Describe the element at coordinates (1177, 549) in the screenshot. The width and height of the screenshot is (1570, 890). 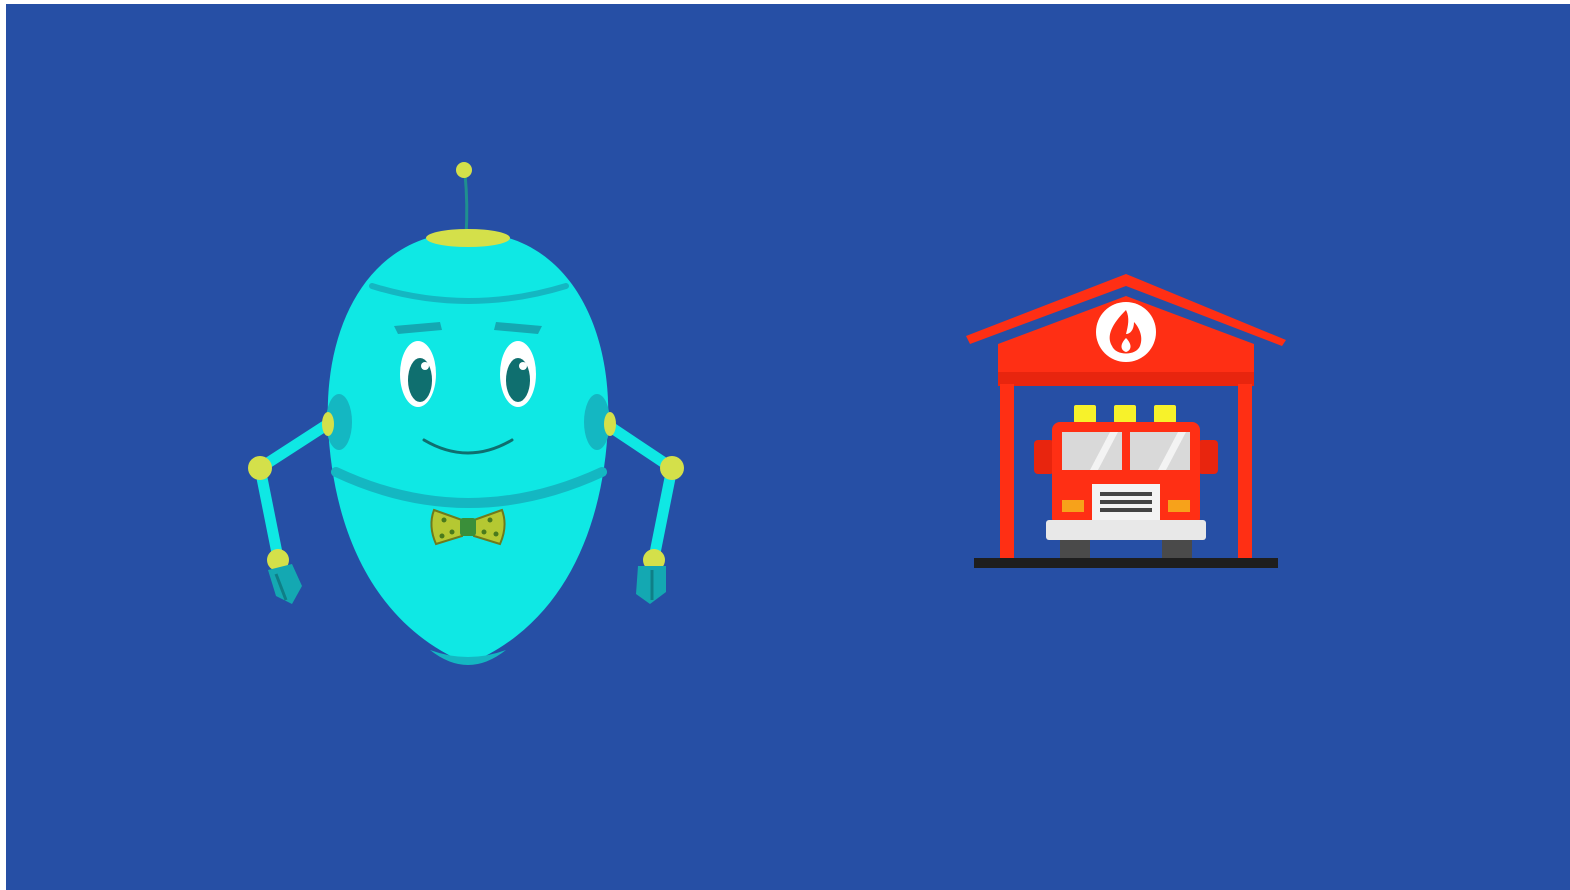
I see `truck-wheel-right` at that location.